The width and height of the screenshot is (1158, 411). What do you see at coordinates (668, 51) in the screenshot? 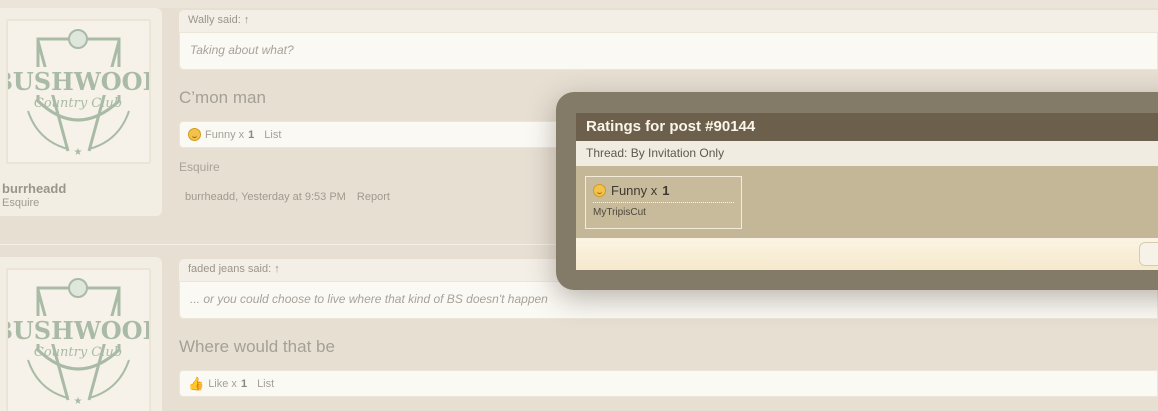
I see `quote-text: Taking about what?` at bounding box center [668, 51].